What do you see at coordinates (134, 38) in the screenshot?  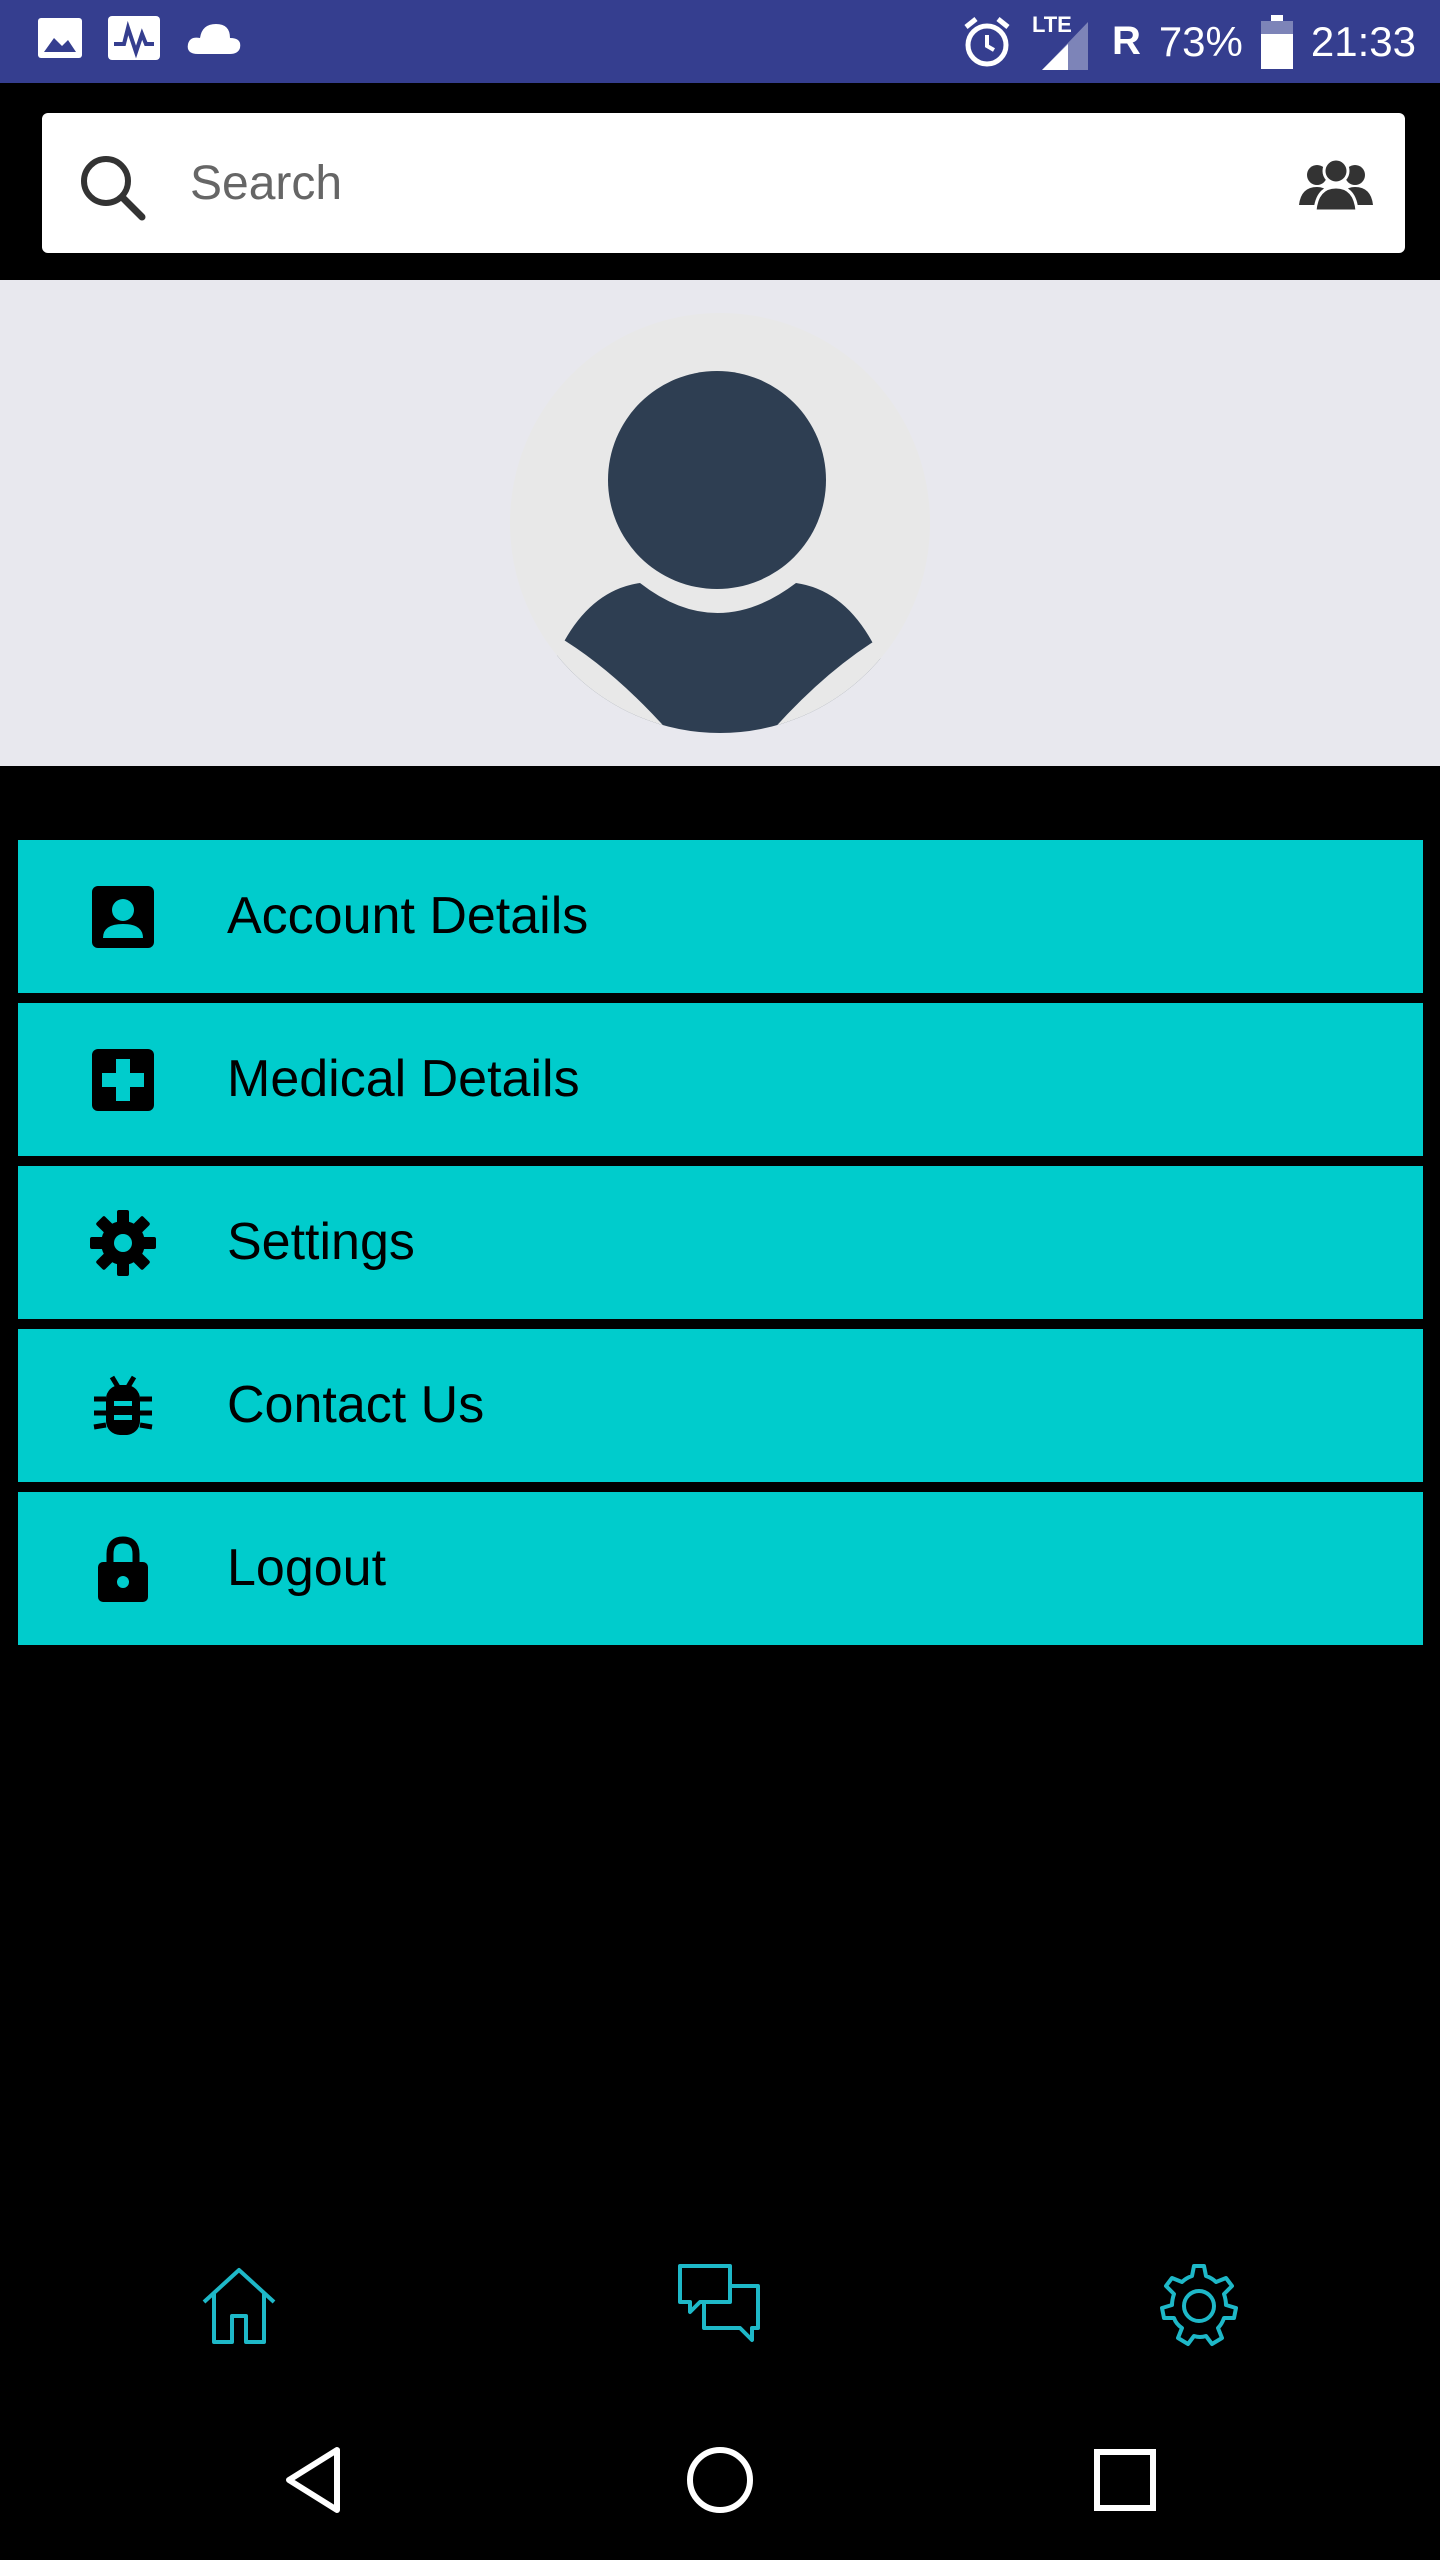 I see `activity-icon` at bounding box center [134, 38].